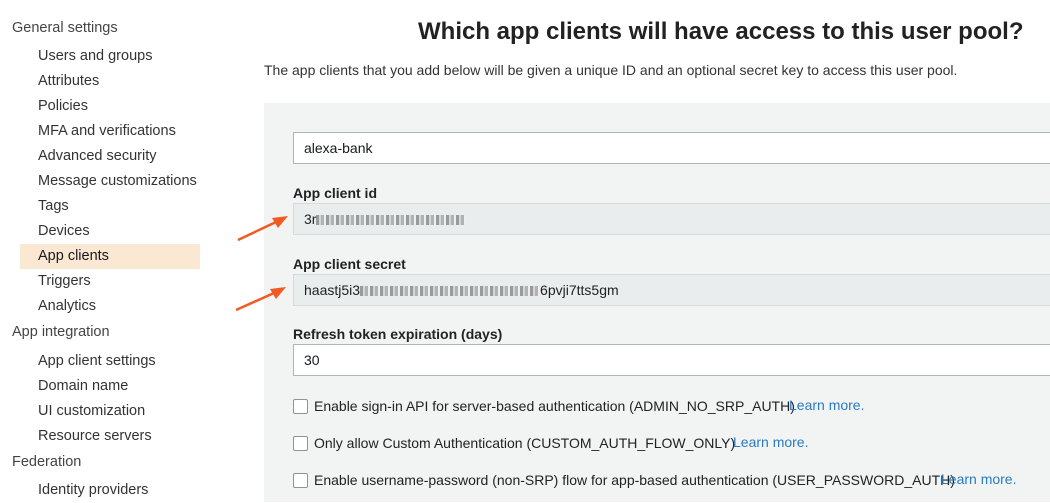  Describe the element at coordinates (61, 332) in the screenshot. I see `sidebar-section-app-integration: App integration` at that location.